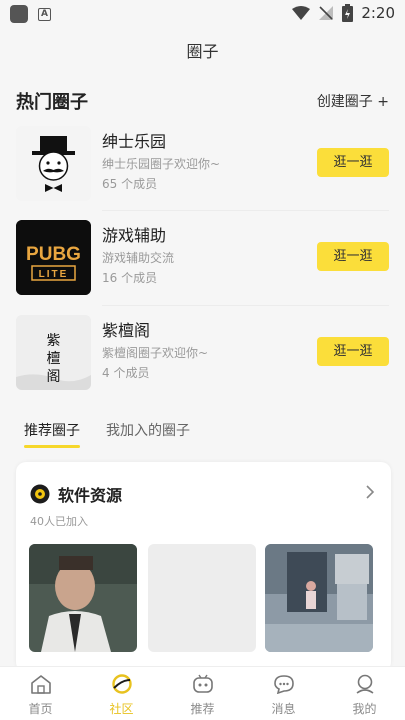 The height and width of the screenshot is (720, 405). I want to click on tab-recommended: 推荐圈子, so click(52, 434).